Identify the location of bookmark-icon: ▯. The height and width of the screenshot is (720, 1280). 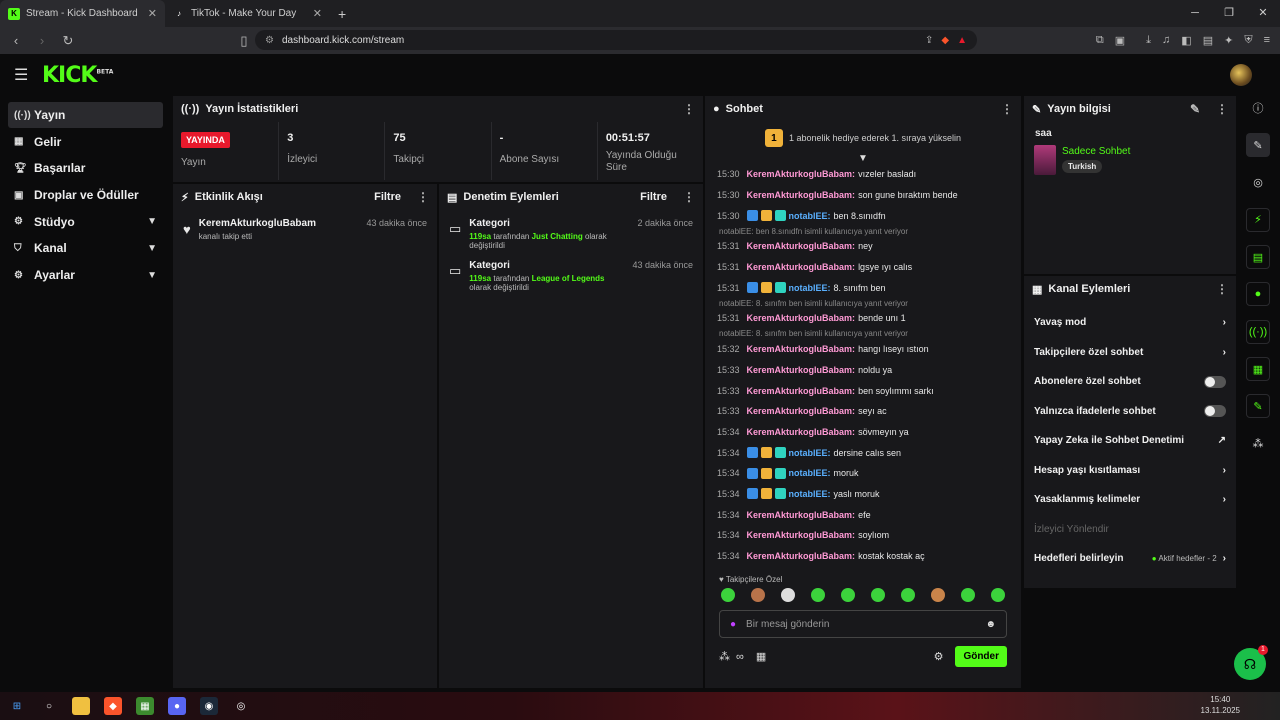
(244, 41).